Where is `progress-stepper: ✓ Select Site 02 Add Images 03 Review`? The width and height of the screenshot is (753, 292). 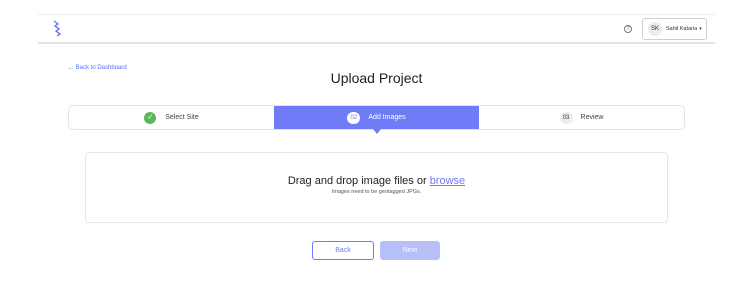
progress-stepper: ✓ Select Site 02 Add Images 03 Review is located at coordinates (376, 119).